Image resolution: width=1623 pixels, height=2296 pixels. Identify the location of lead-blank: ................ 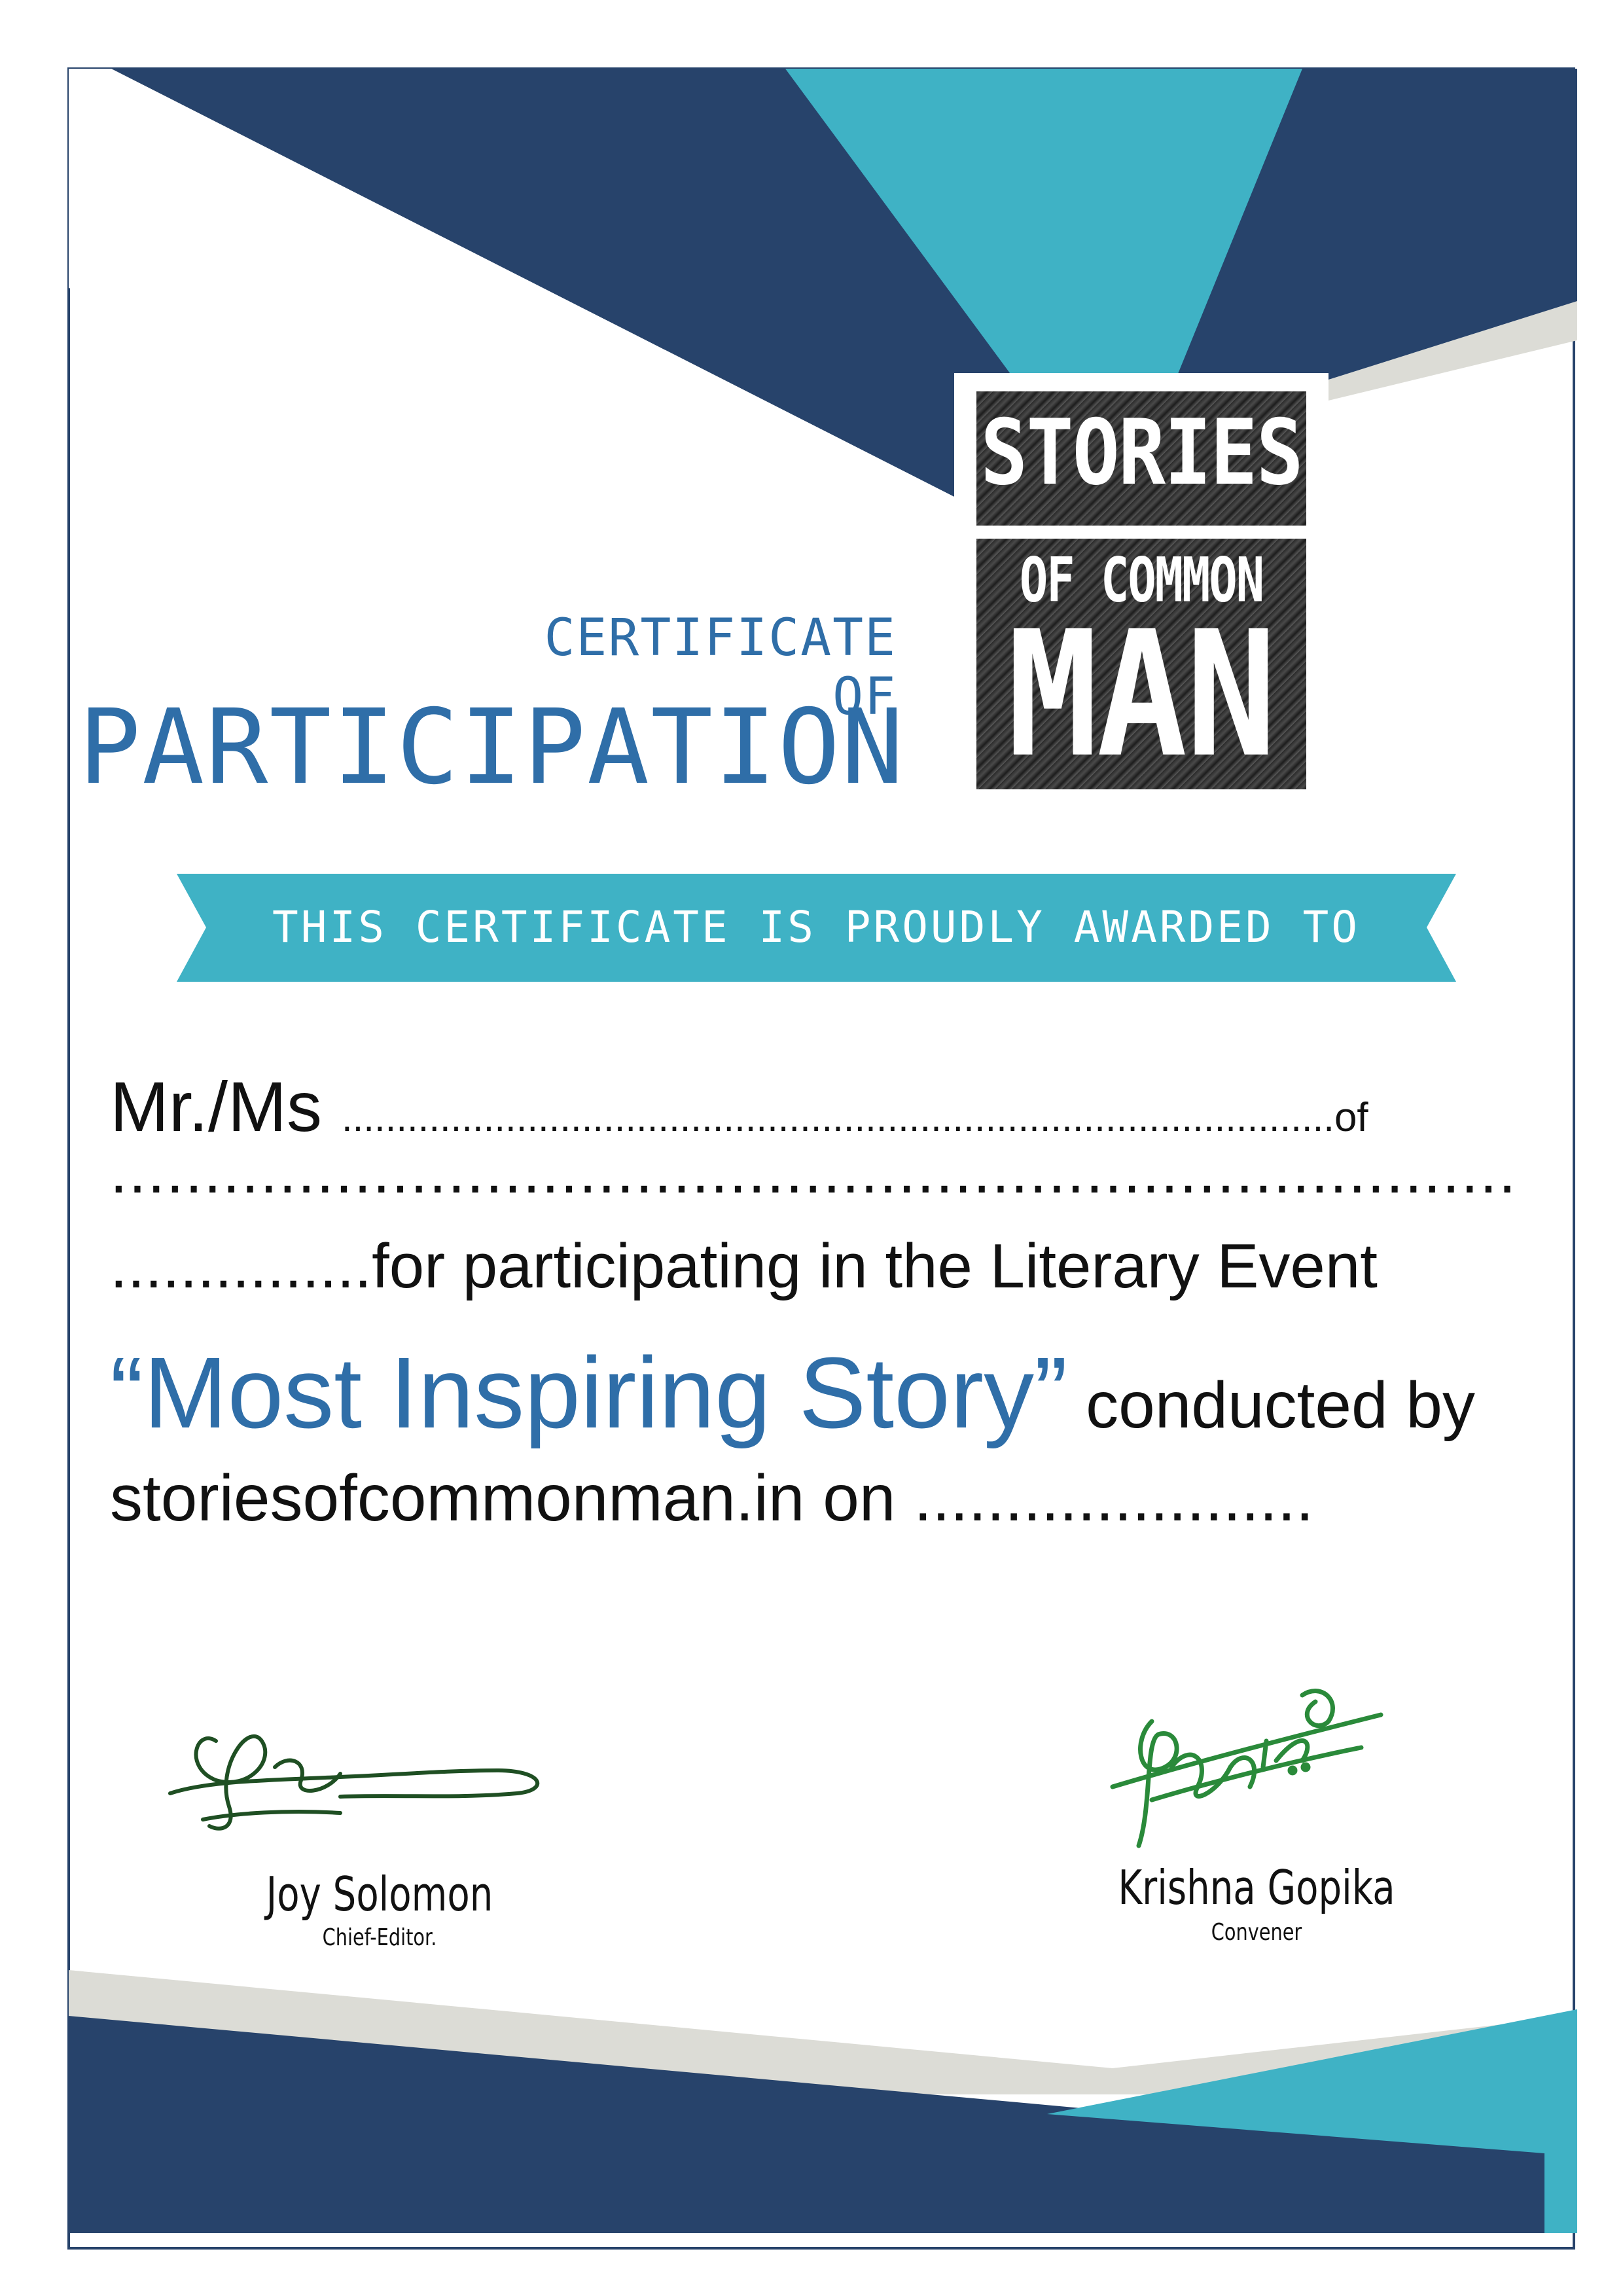
(241, 1266).